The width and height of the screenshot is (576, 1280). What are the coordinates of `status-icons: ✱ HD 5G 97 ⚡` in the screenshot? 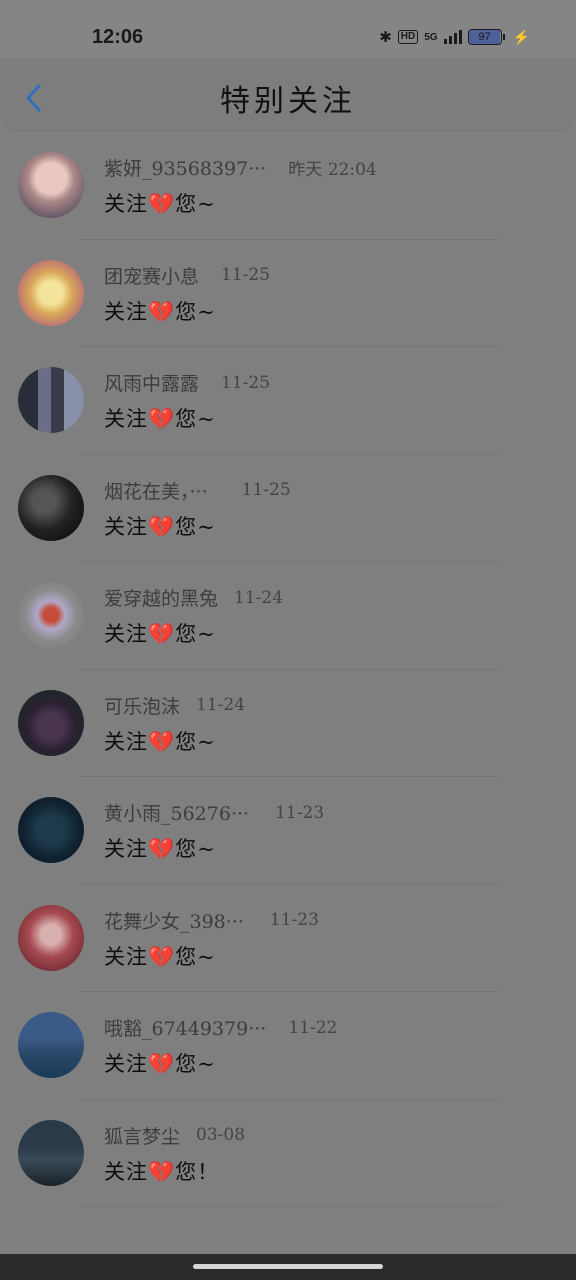 It's located at (454, 37).